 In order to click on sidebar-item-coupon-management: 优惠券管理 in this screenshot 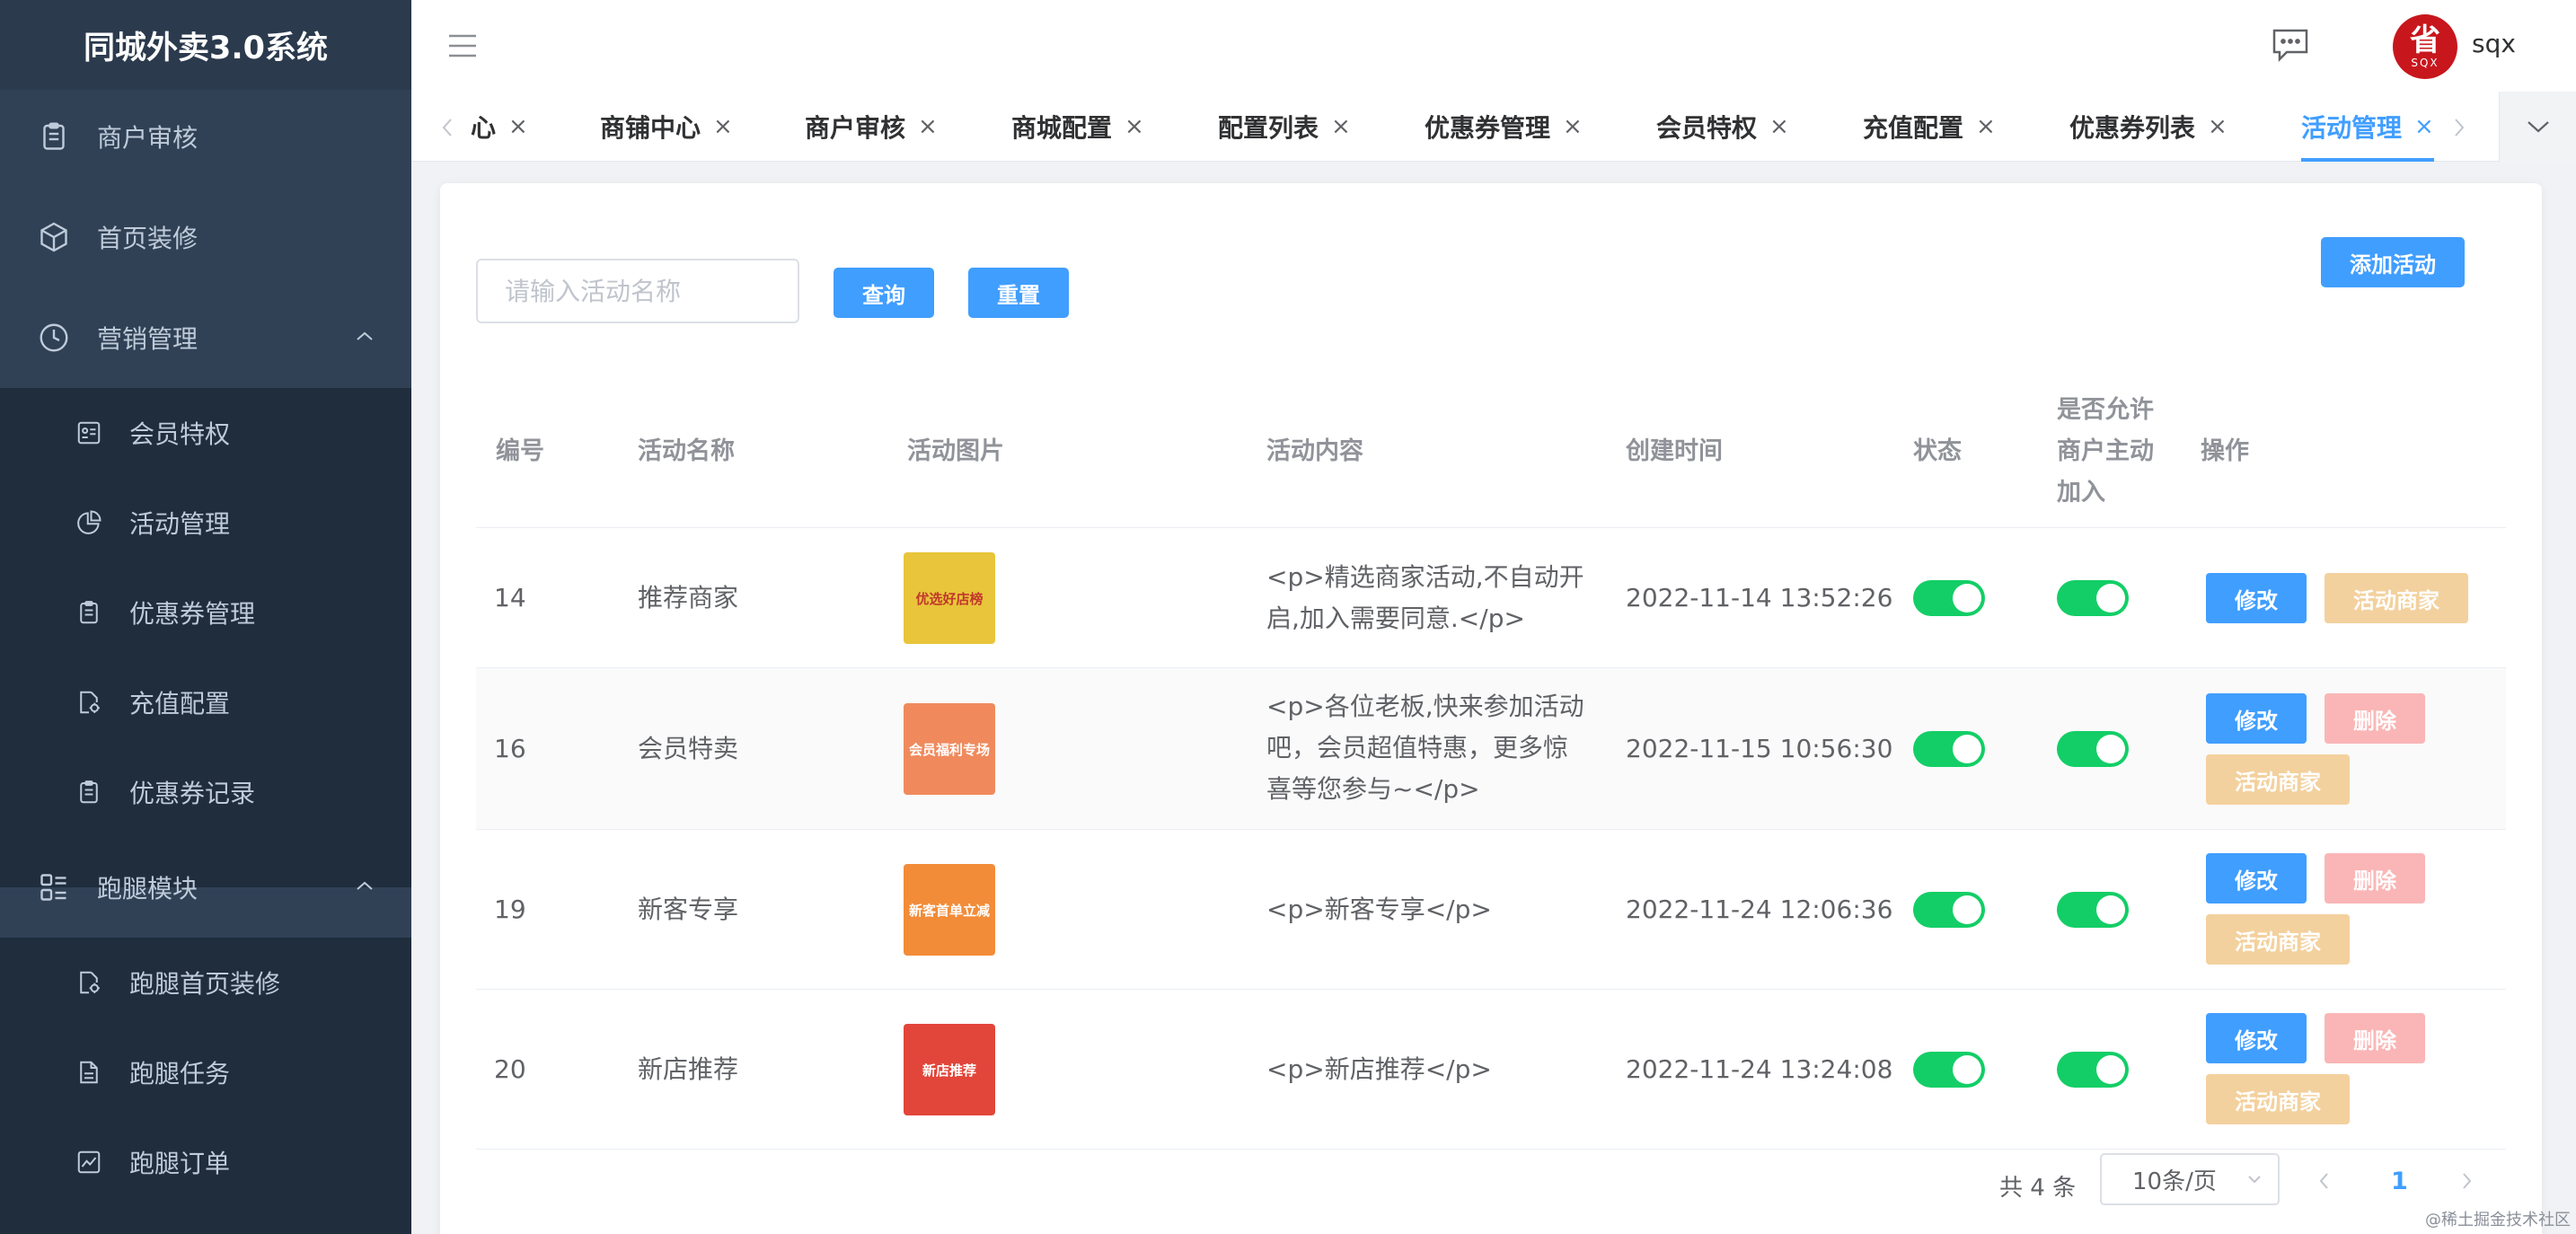, I will do `click(205, 612)`.